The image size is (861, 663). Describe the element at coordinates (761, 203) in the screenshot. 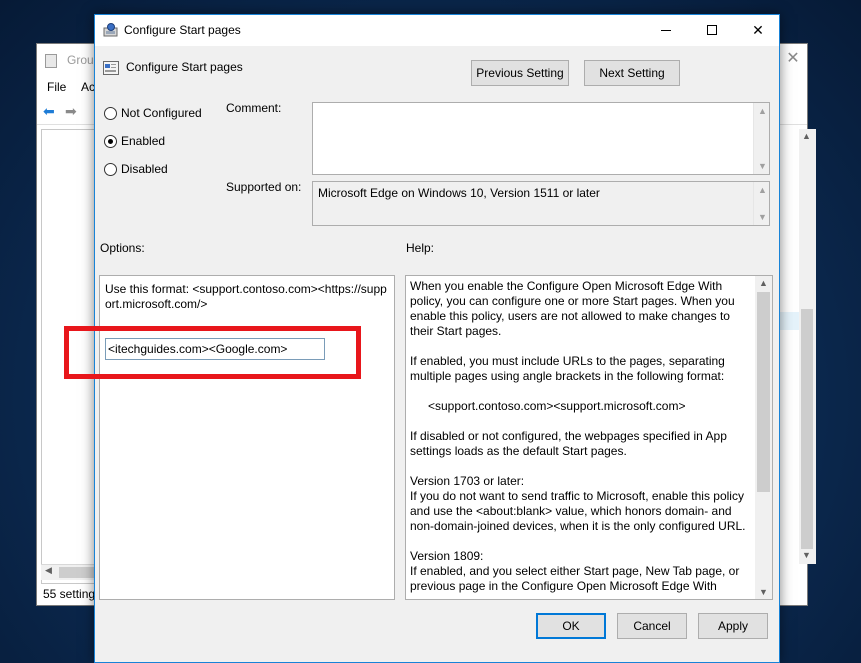

I see `supported-scrollbar: ▲ ▼` at that location.